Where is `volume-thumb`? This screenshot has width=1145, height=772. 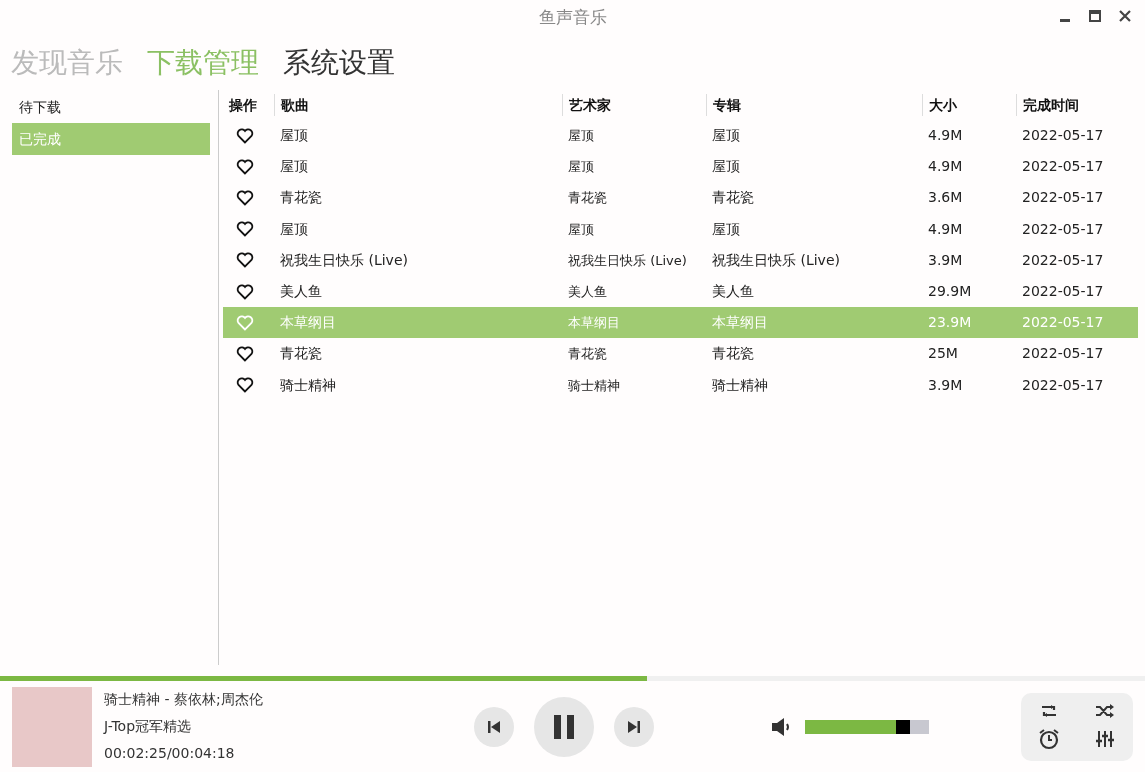 volume-thumb is located at coordinates (903, 726).